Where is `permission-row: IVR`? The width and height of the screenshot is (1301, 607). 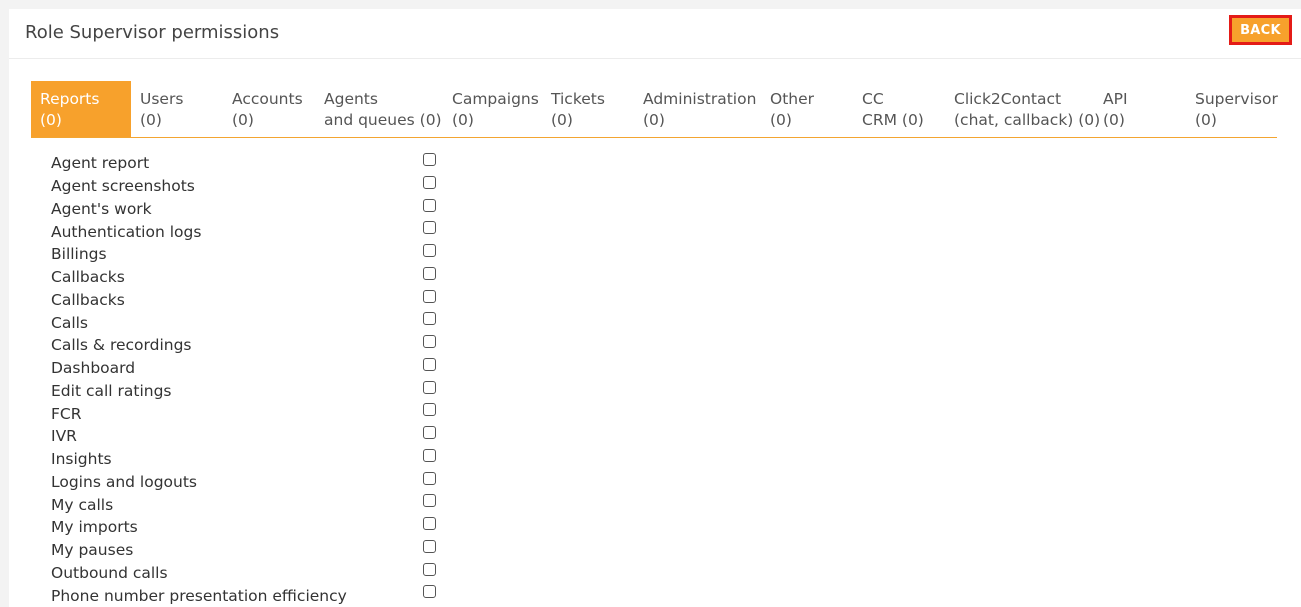
permission-row: IVR is located at coordinates (251, 436).